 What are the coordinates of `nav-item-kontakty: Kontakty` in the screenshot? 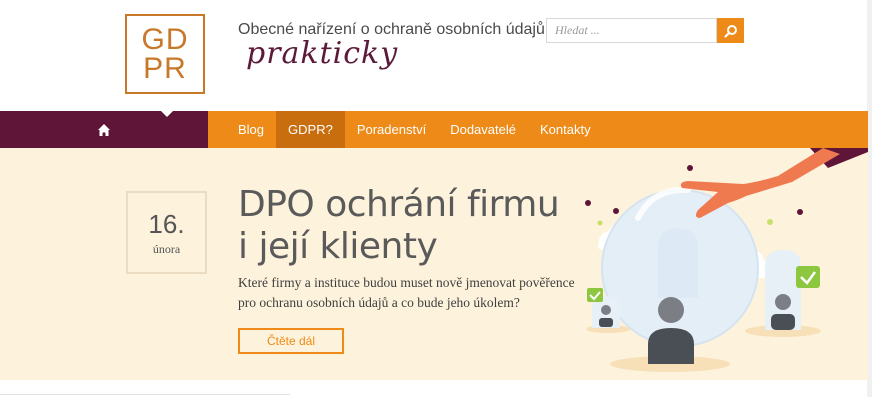 It's located at (565, 129).